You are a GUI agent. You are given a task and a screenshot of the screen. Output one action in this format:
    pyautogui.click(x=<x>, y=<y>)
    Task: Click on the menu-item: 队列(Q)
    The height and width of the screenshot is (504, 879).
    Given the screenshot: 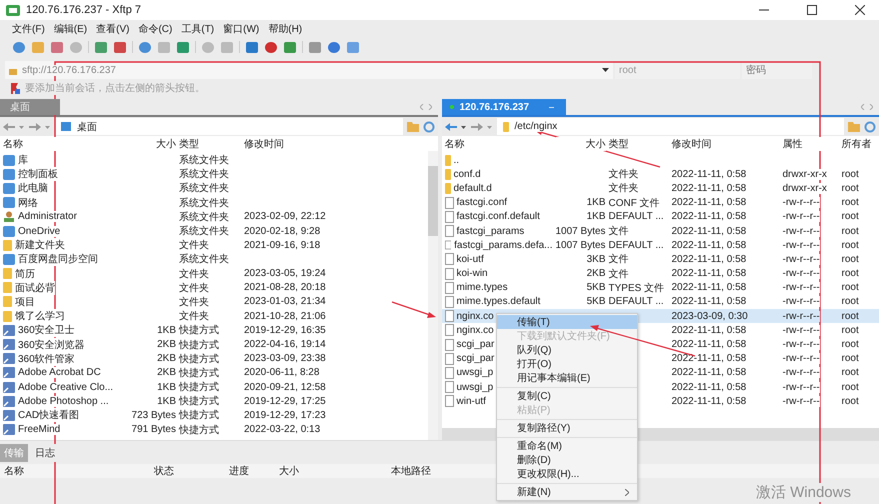 What is the action you would take?
    pyautogui.click(x=567, y=350)
    